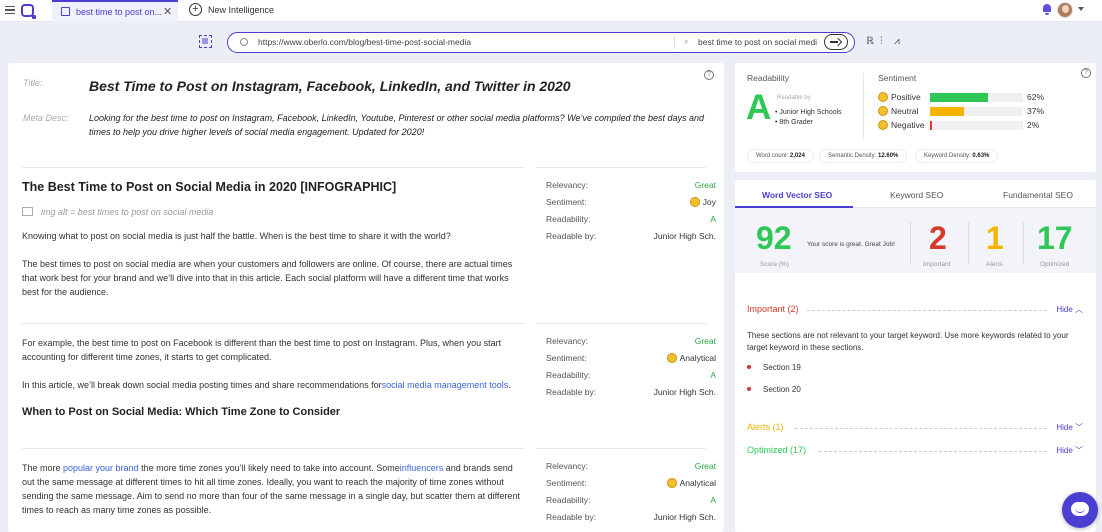  Describe the element at coordinates (1036, 111) in the screenshot. I see `sentiment-percent: 37%` at that location.